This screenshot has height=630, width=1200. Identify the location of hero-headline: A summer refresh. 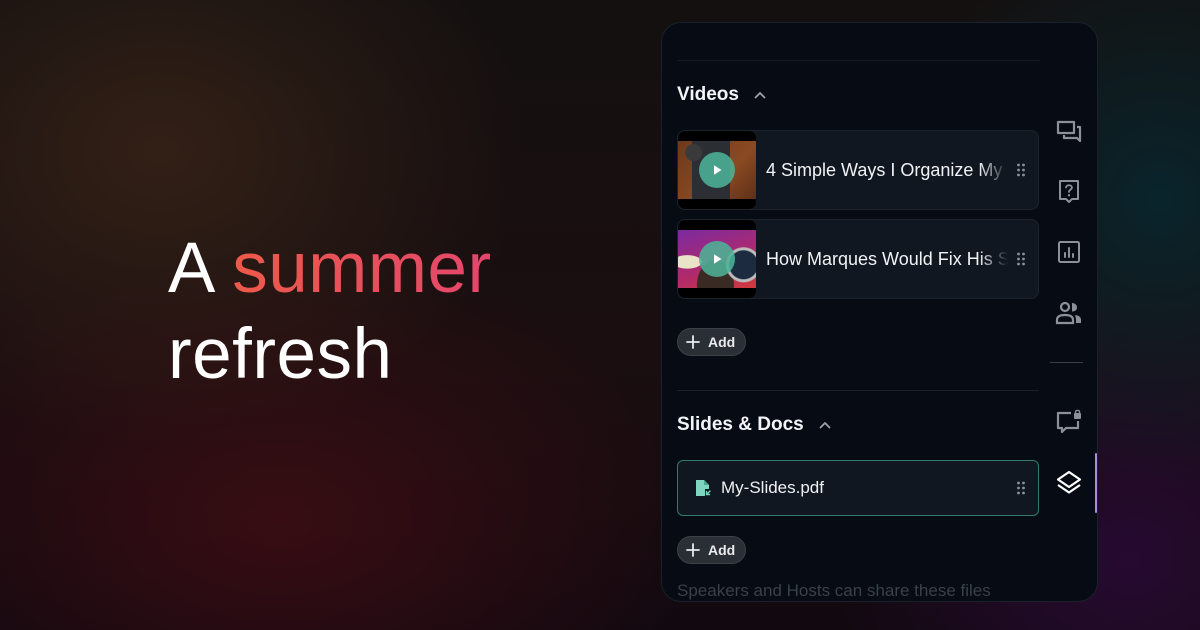
(330, 312).